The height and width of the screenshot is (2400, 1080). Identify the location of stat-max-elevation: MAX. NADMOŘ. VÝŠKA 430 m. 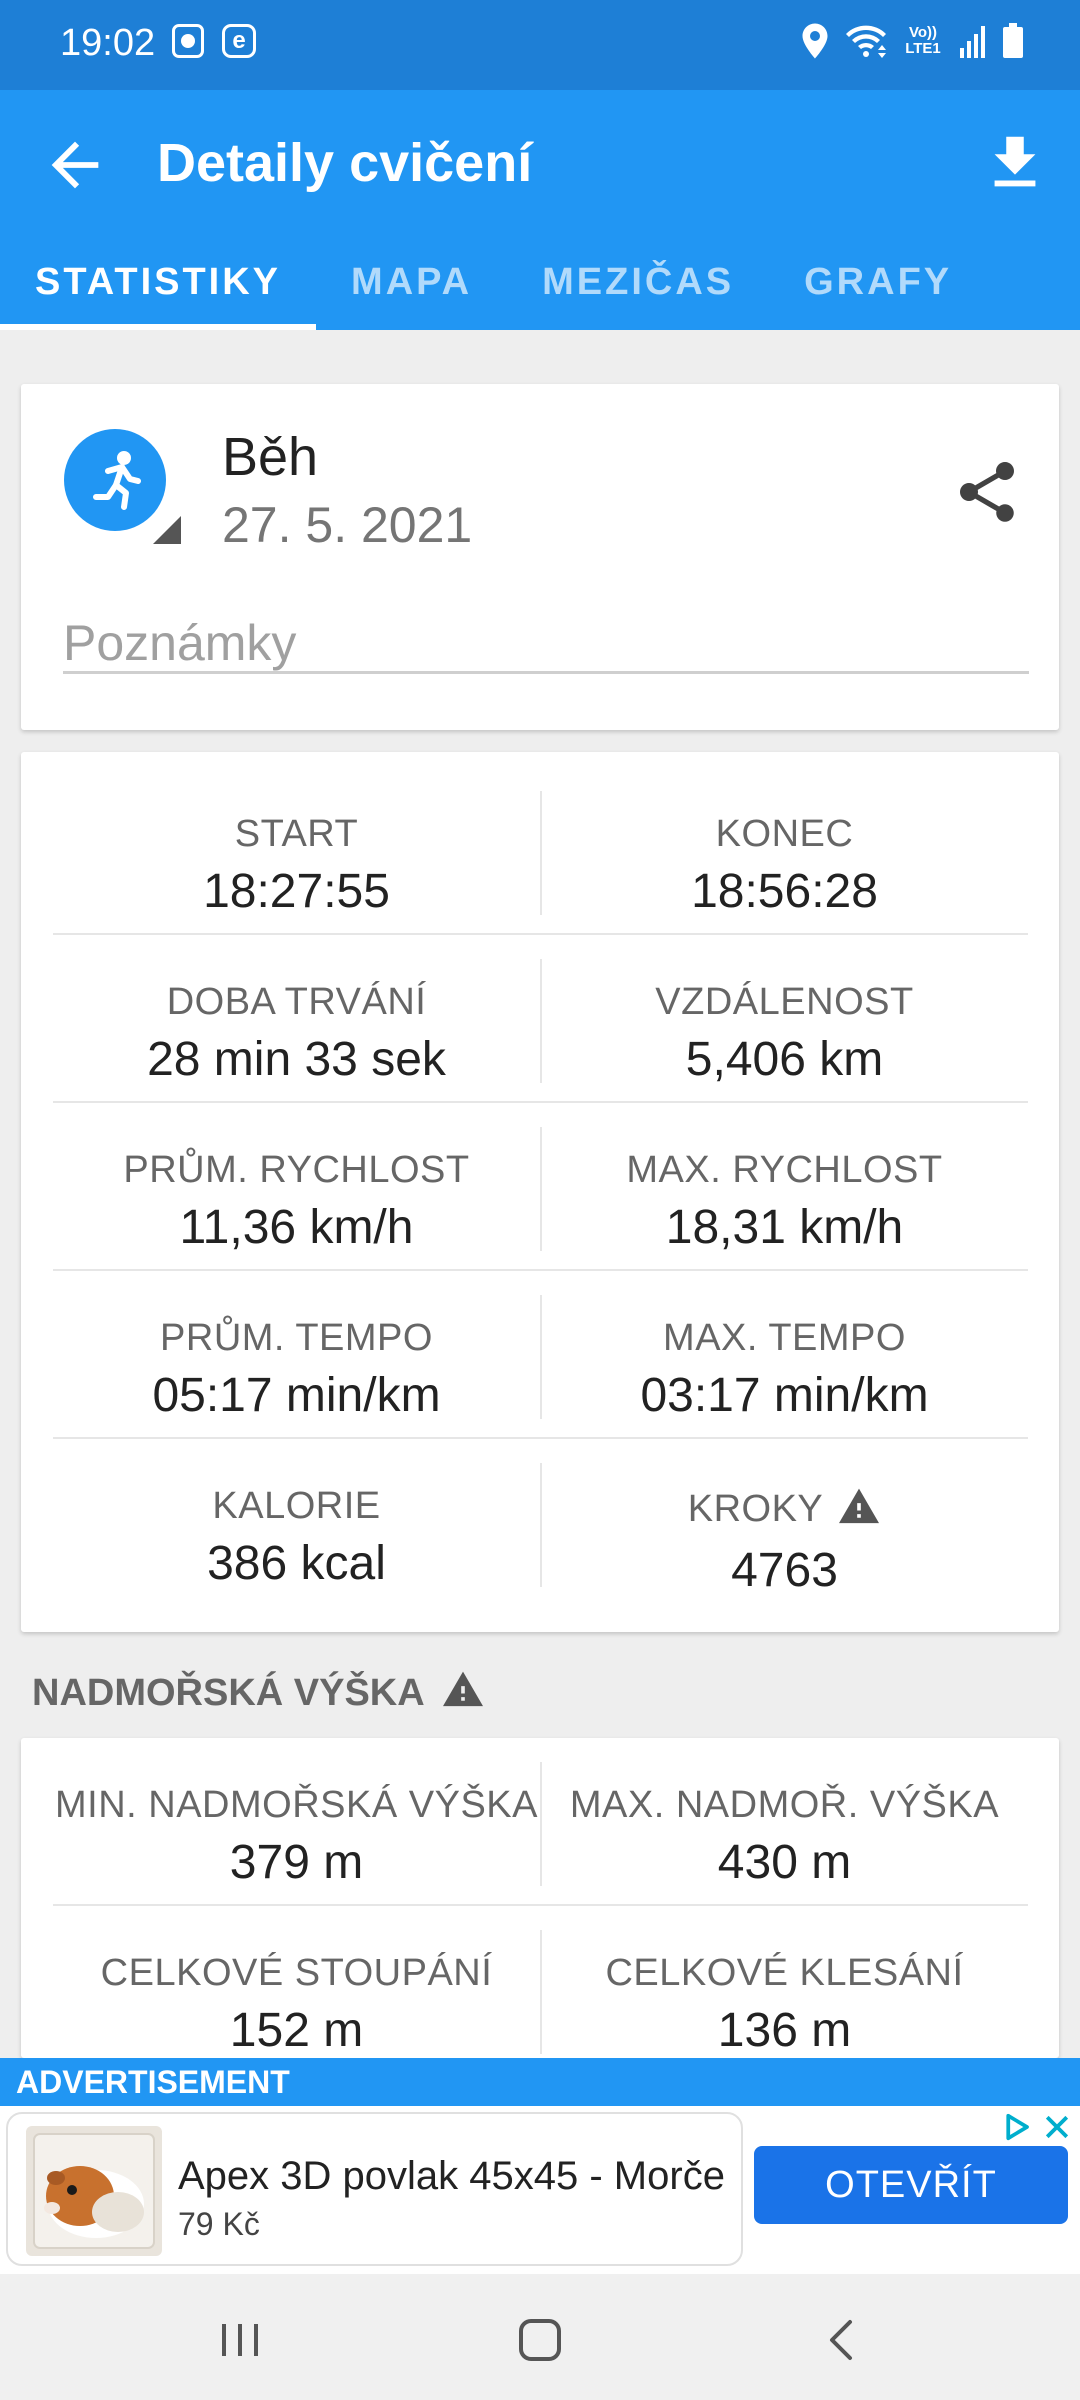
(784, 1822).